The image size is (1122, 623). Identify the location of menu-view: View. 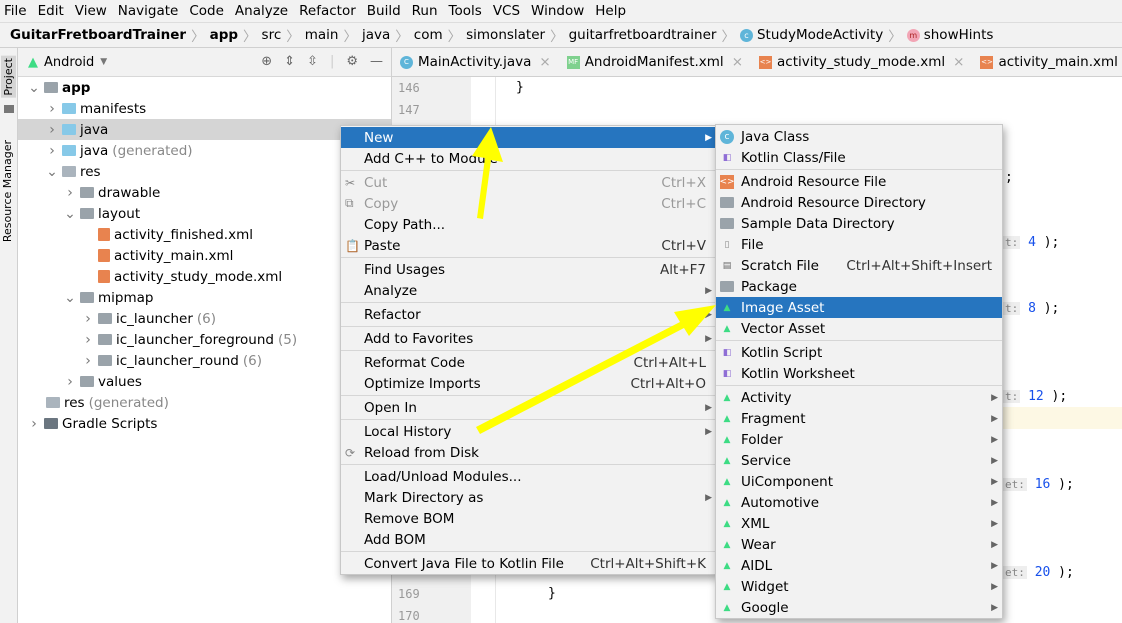
(91, 11).